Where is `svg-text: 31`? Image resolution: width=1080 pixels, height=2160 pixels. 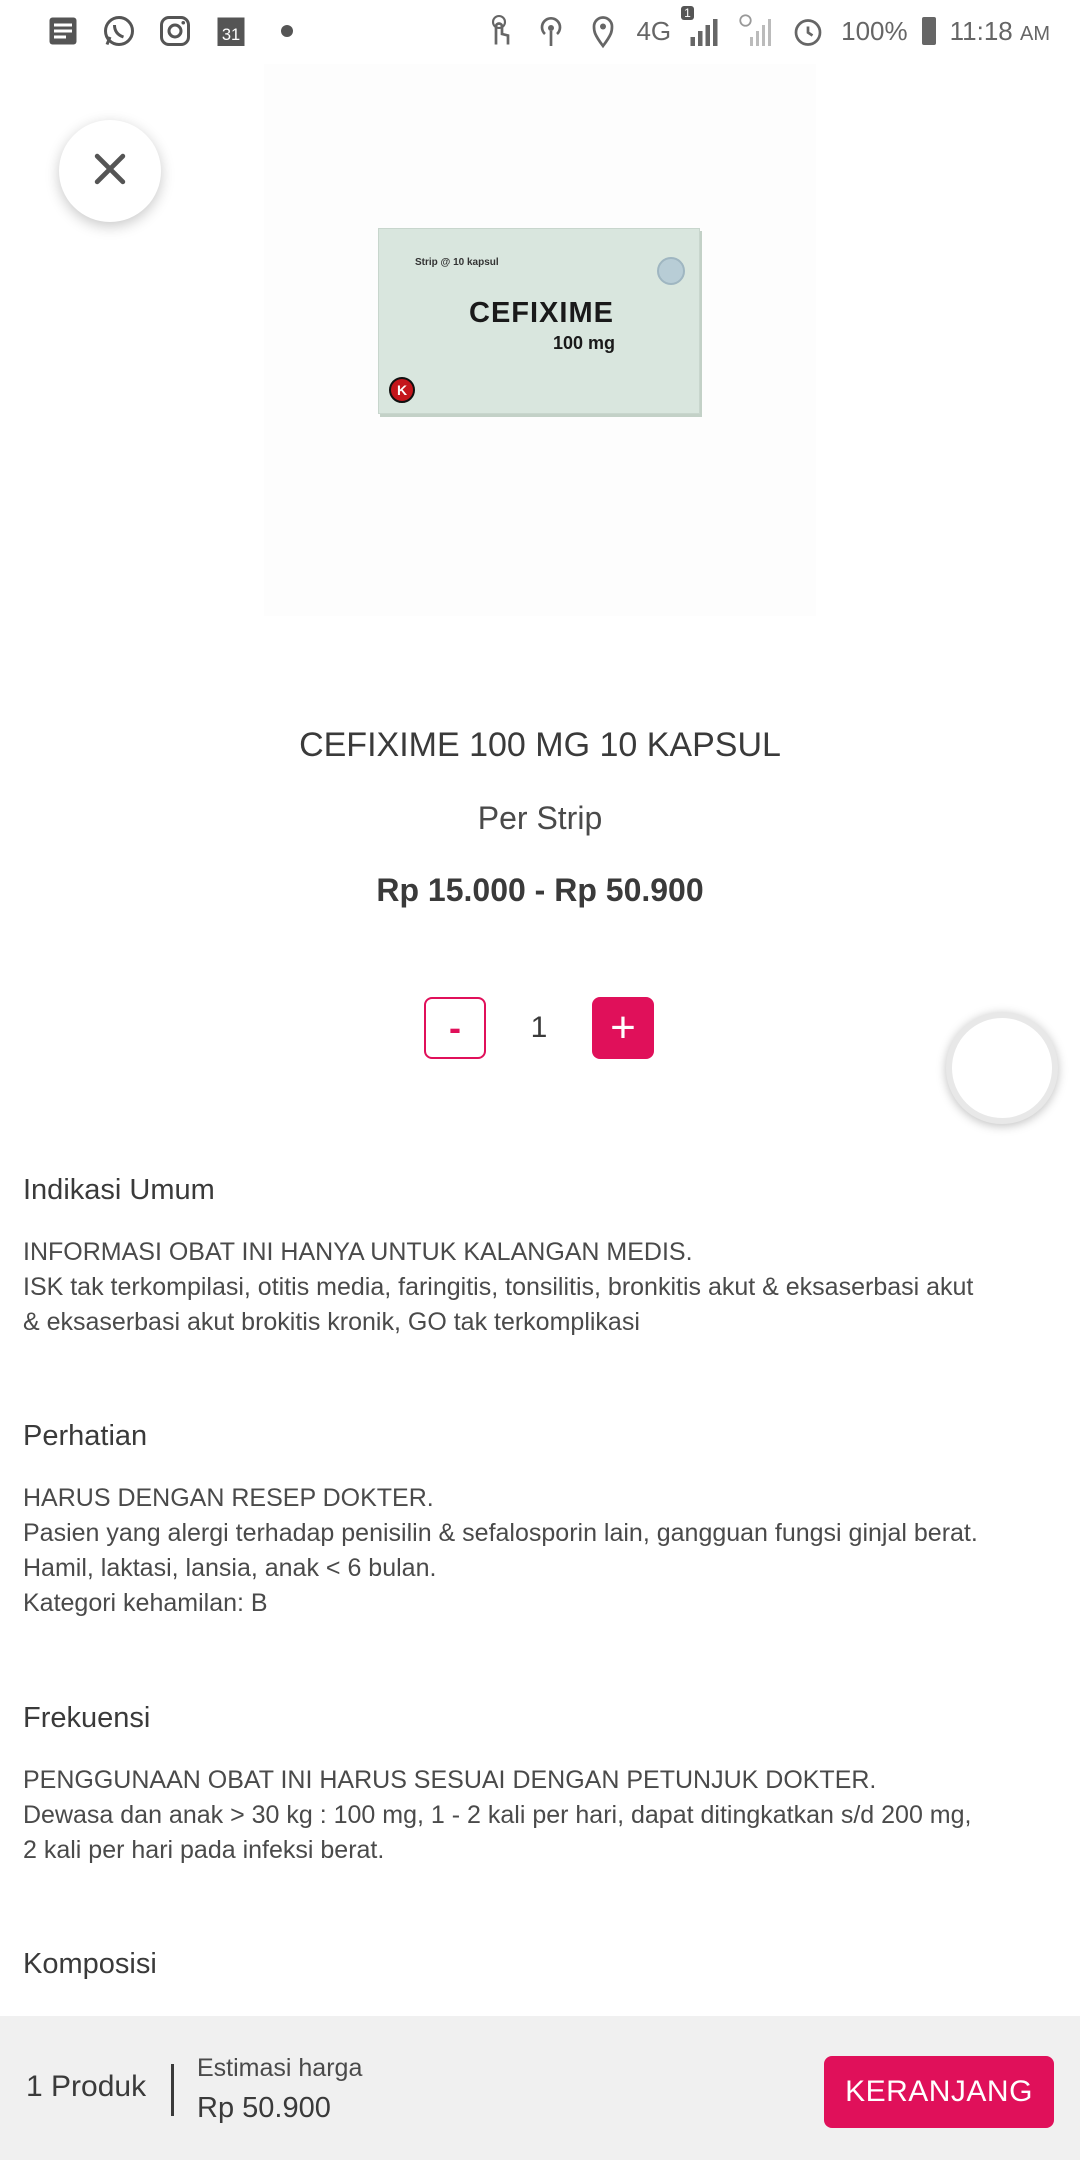
svg-text: 31 is located at coordinates (231, 35).